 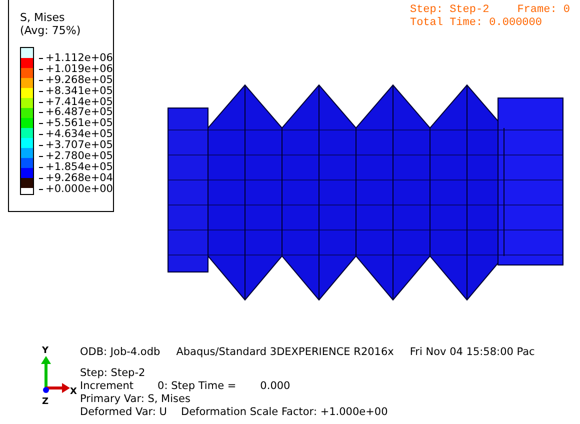 I want to click on legend-value: +9.268e+05, so click(x=73, y=80).